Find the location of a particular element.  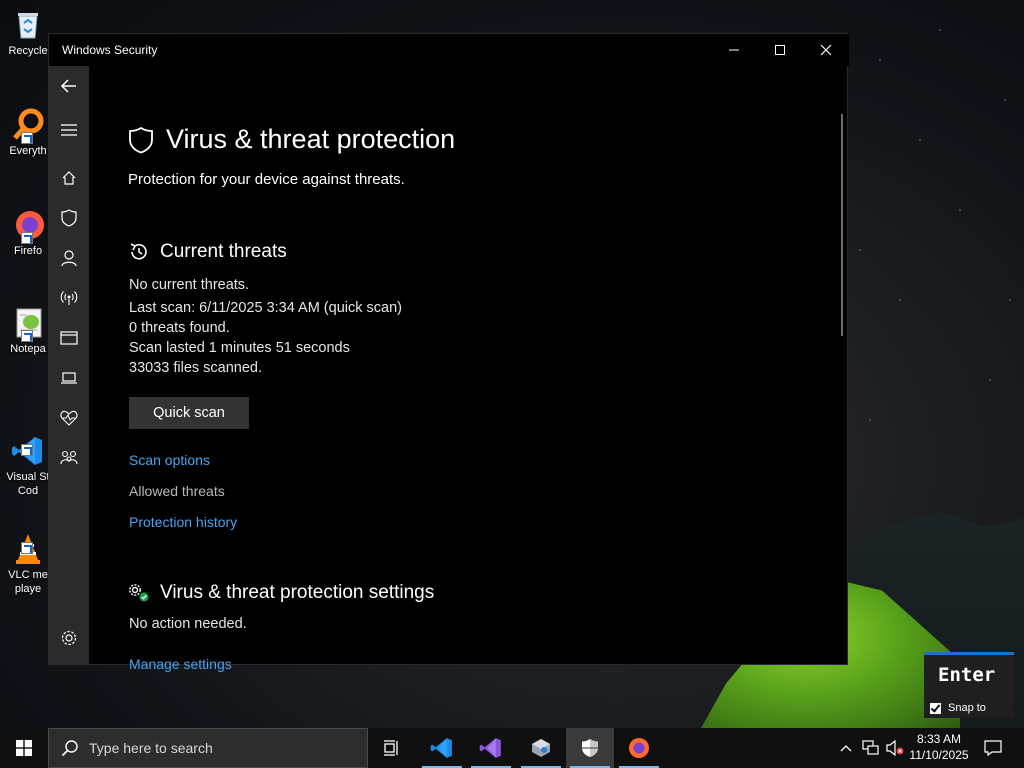

app-cube-icon is located at coordinates (541, 748).